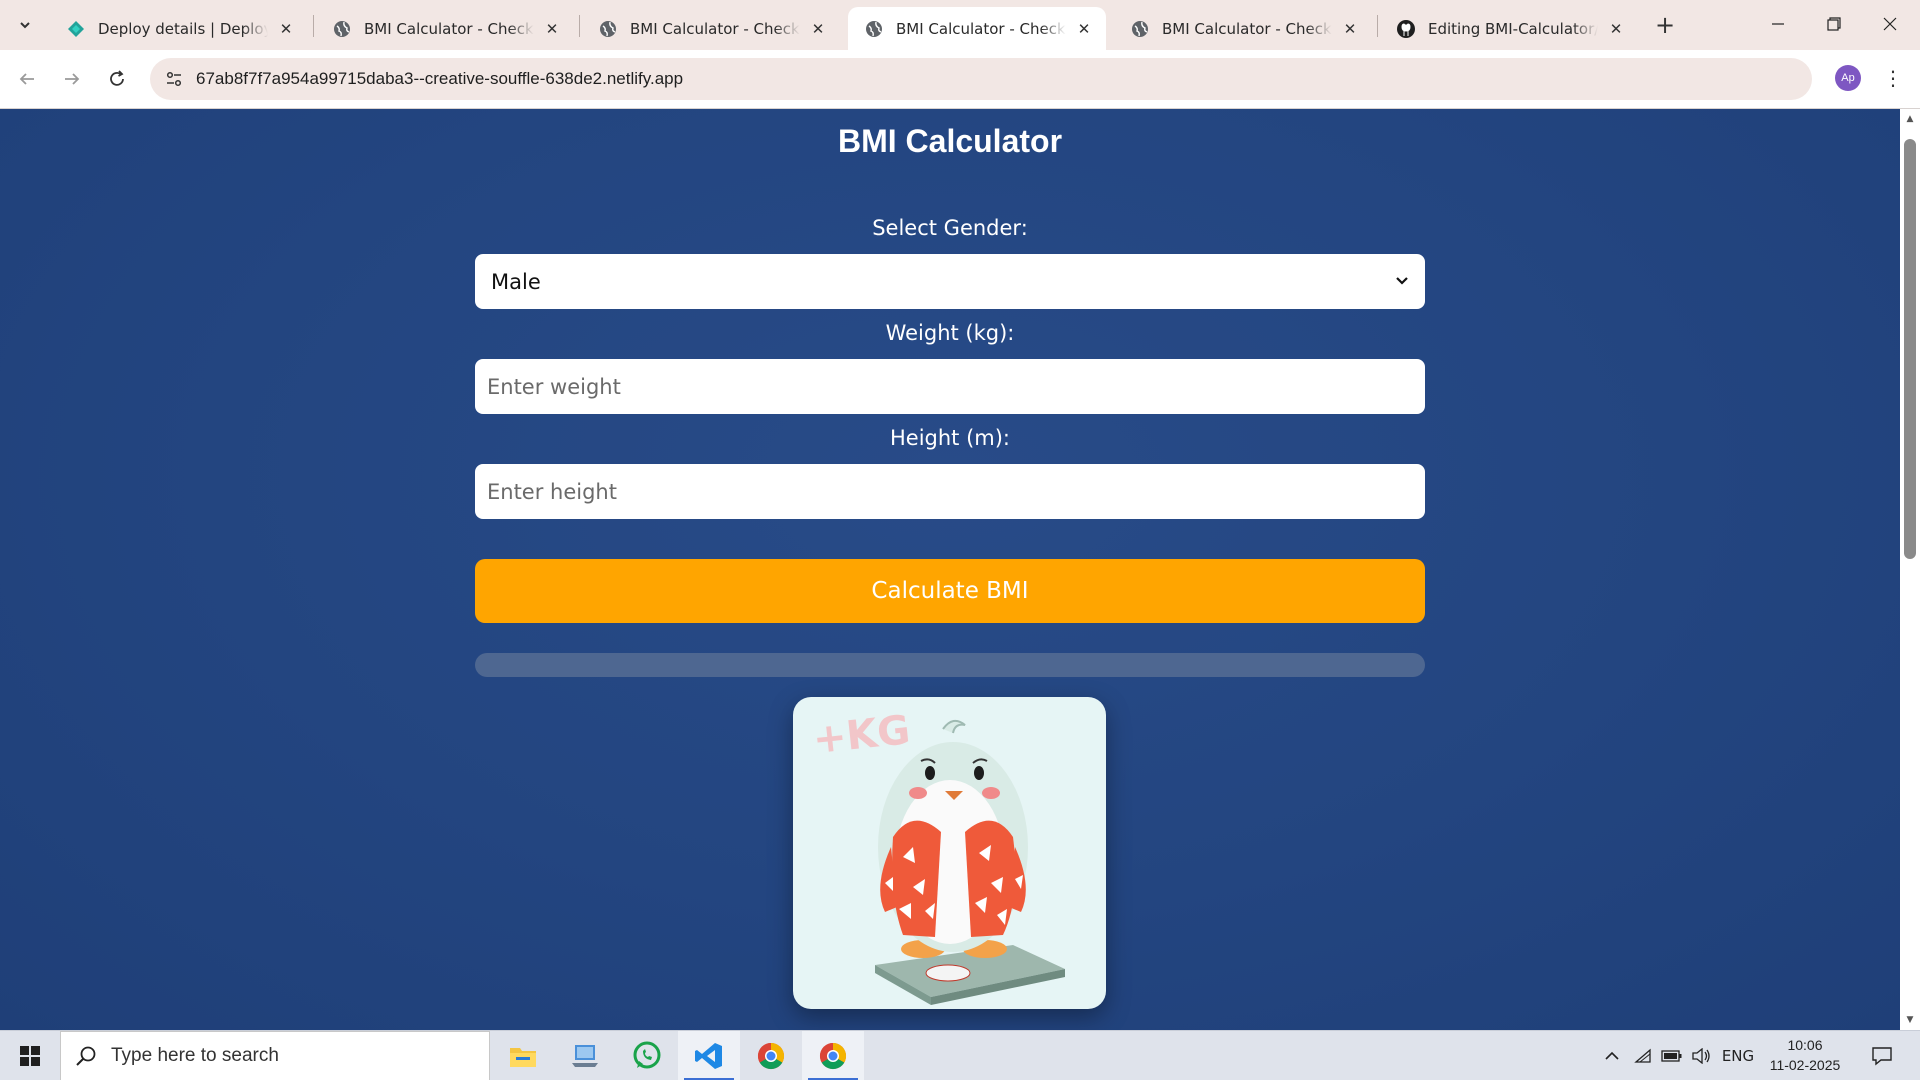 This screenshot has height=1080, width=1920. I want to click on new-tab-button: +, so click(1665, 25).